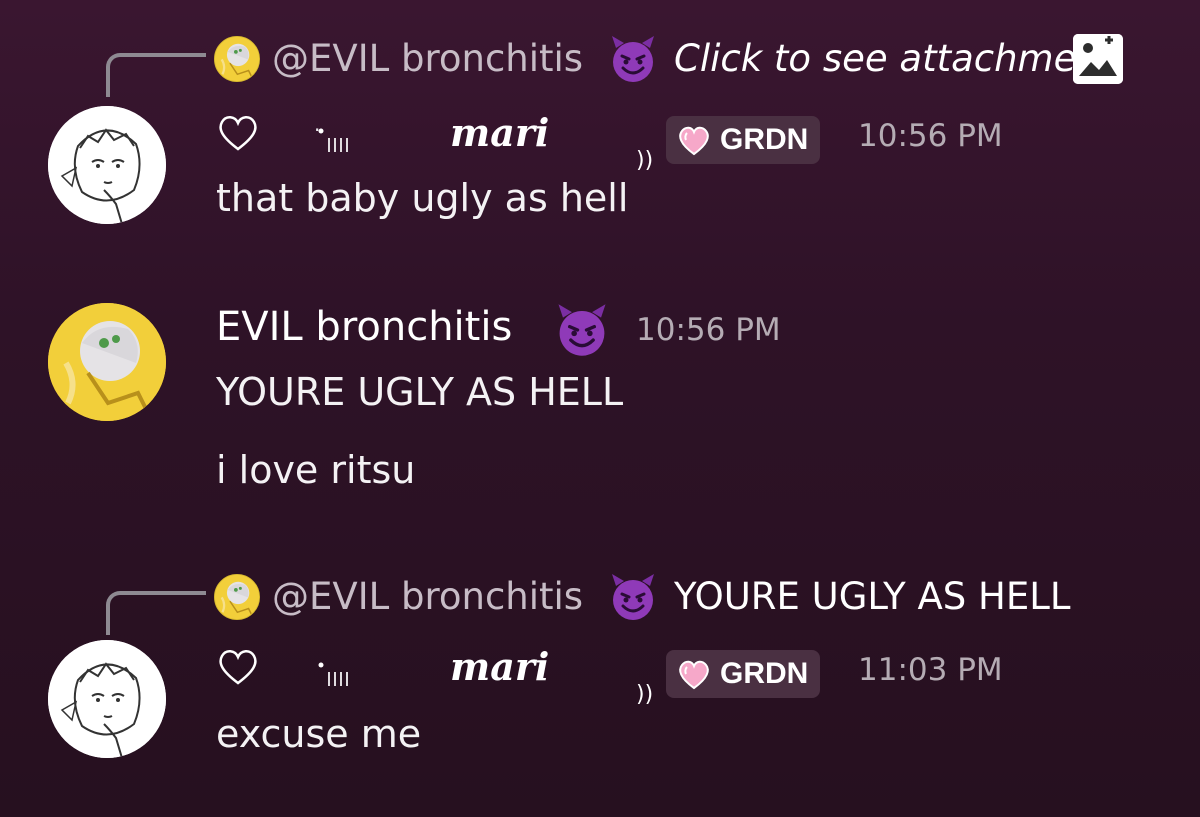 The width and height of the screenshot is (1200, 817). I want to click on author-name: EVIL bronchitis, so click(364, 327).